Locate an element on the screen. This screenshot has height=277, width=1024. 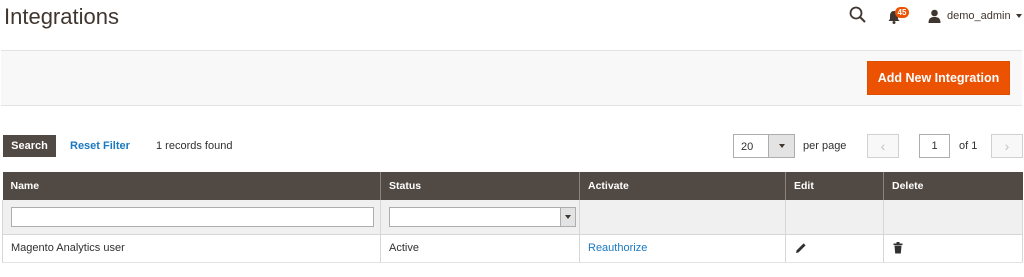
chevron-left-icon: ‹ is located at coordinates (883, 146).